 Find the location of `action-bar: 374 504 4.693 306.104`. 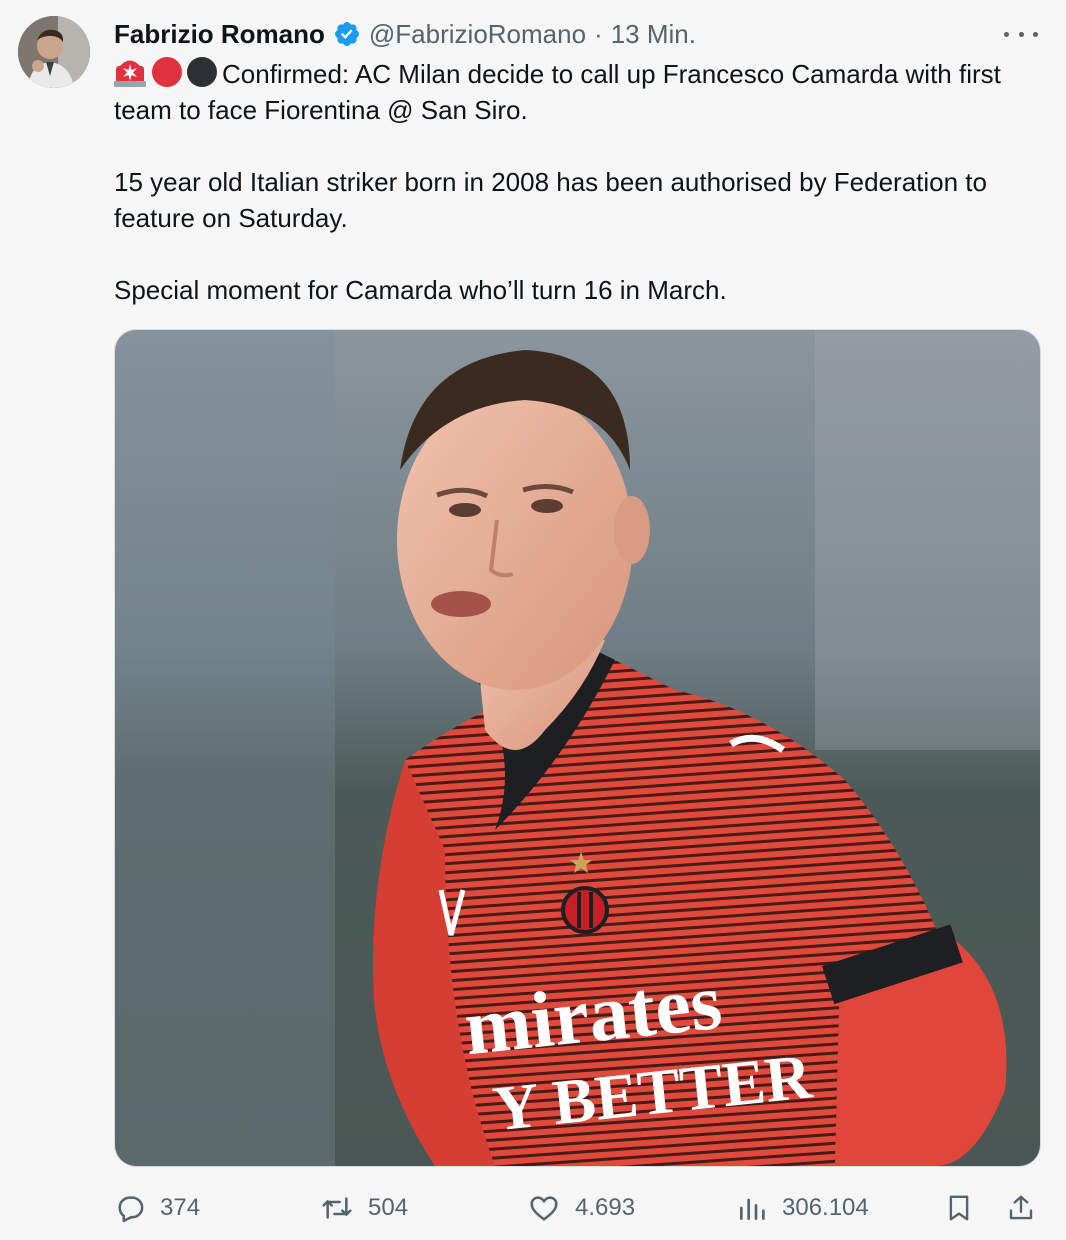

action-bar: 374 504 4.693 306.104 is located at coordinates (576, 1208).